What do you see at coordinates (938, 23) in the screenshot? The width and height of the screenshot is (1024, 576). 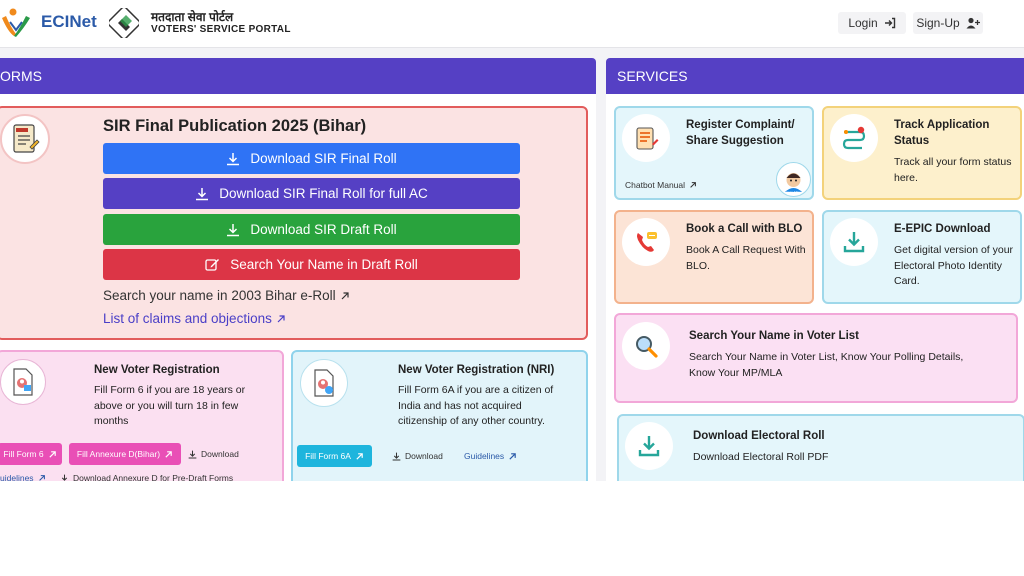 I see `signup-label: Sign-Up` at bounding box center [938, 23].